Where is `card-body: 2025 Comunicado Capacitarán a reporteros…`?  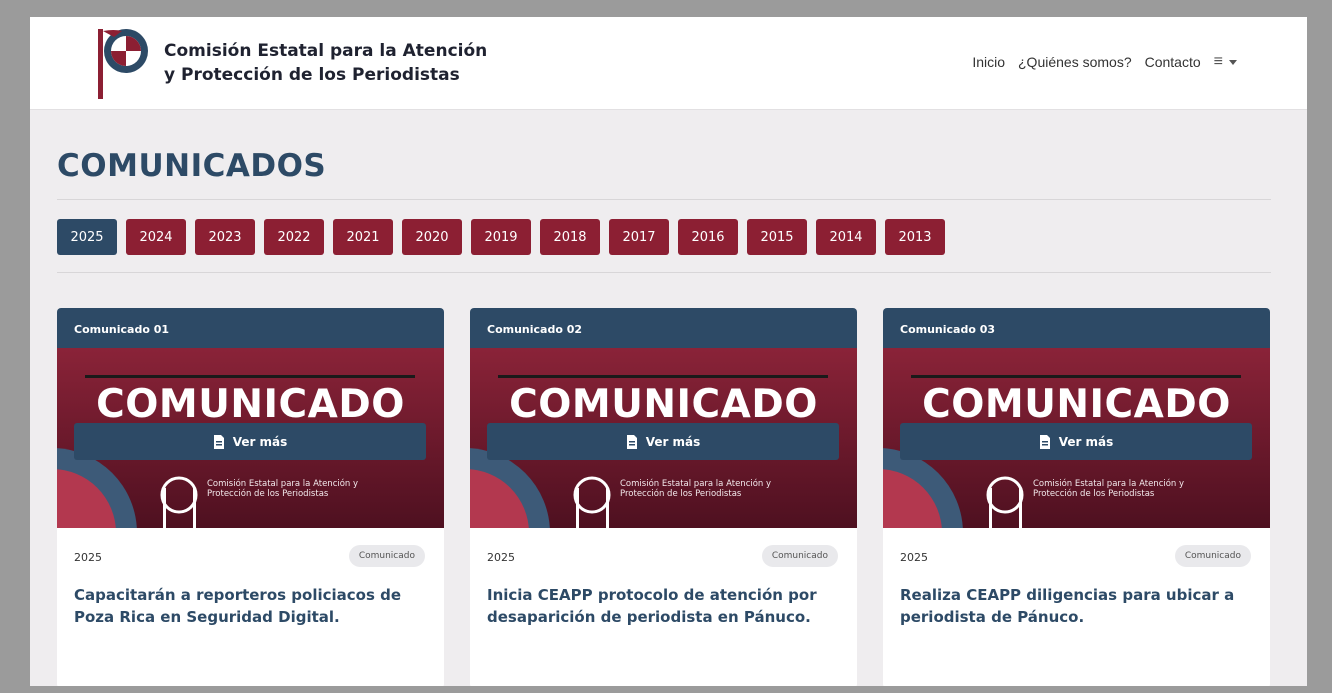 card-body: 2025 Comunicado Capacitarán a reporteros… is located at coordinates (250, 581).